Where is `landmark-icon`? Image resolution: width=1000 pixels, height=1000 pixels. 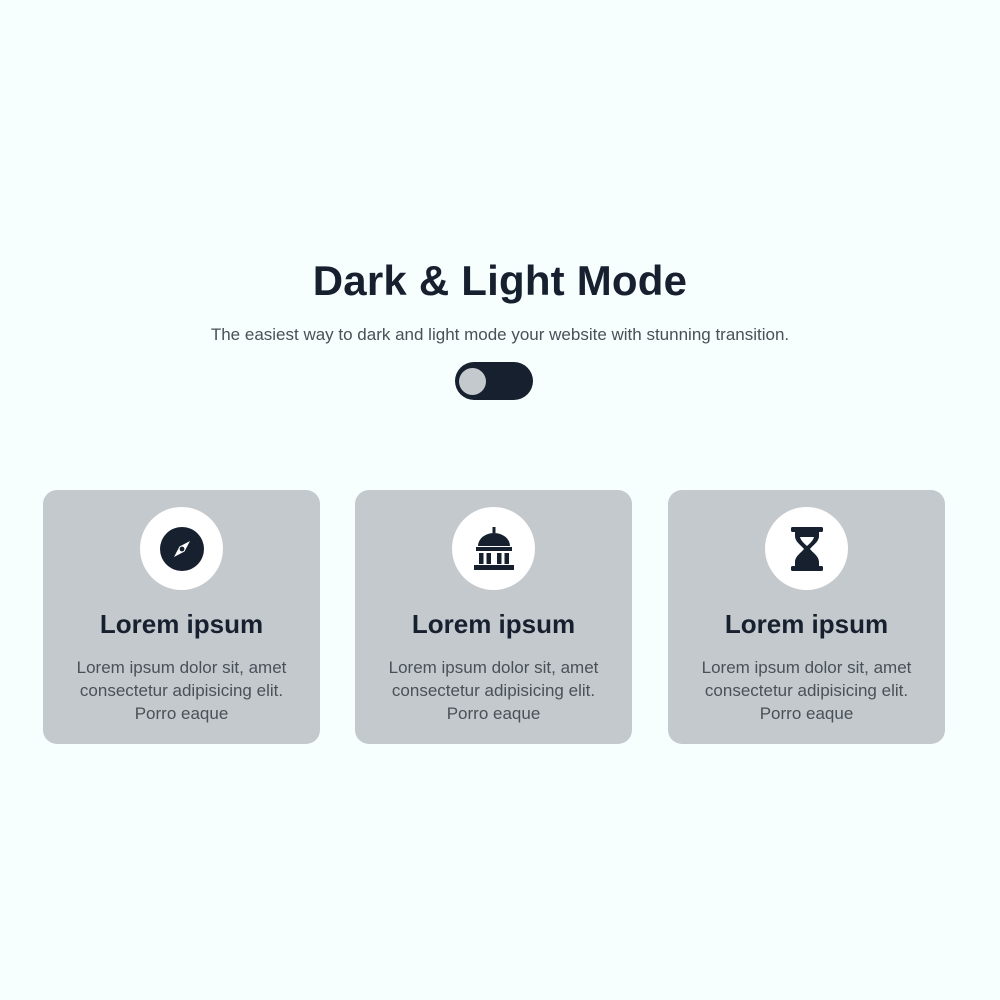
landmark-icon is located at coordinates (494, 549).